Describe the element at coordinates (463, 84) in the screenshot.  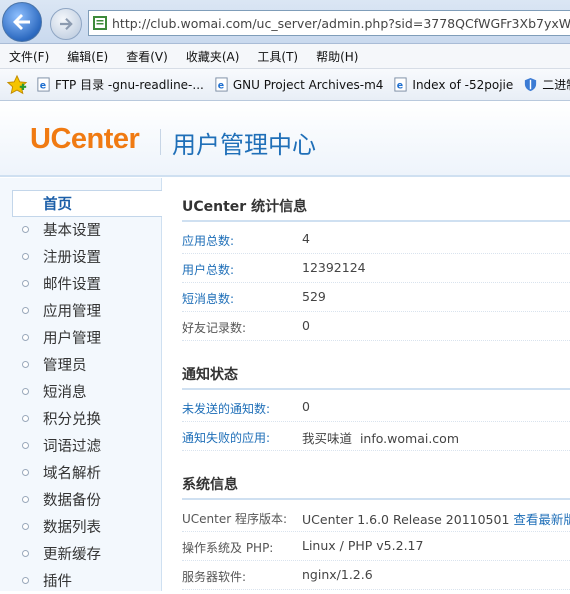
I see `favorite-label: Index of -52pojie` at that location.